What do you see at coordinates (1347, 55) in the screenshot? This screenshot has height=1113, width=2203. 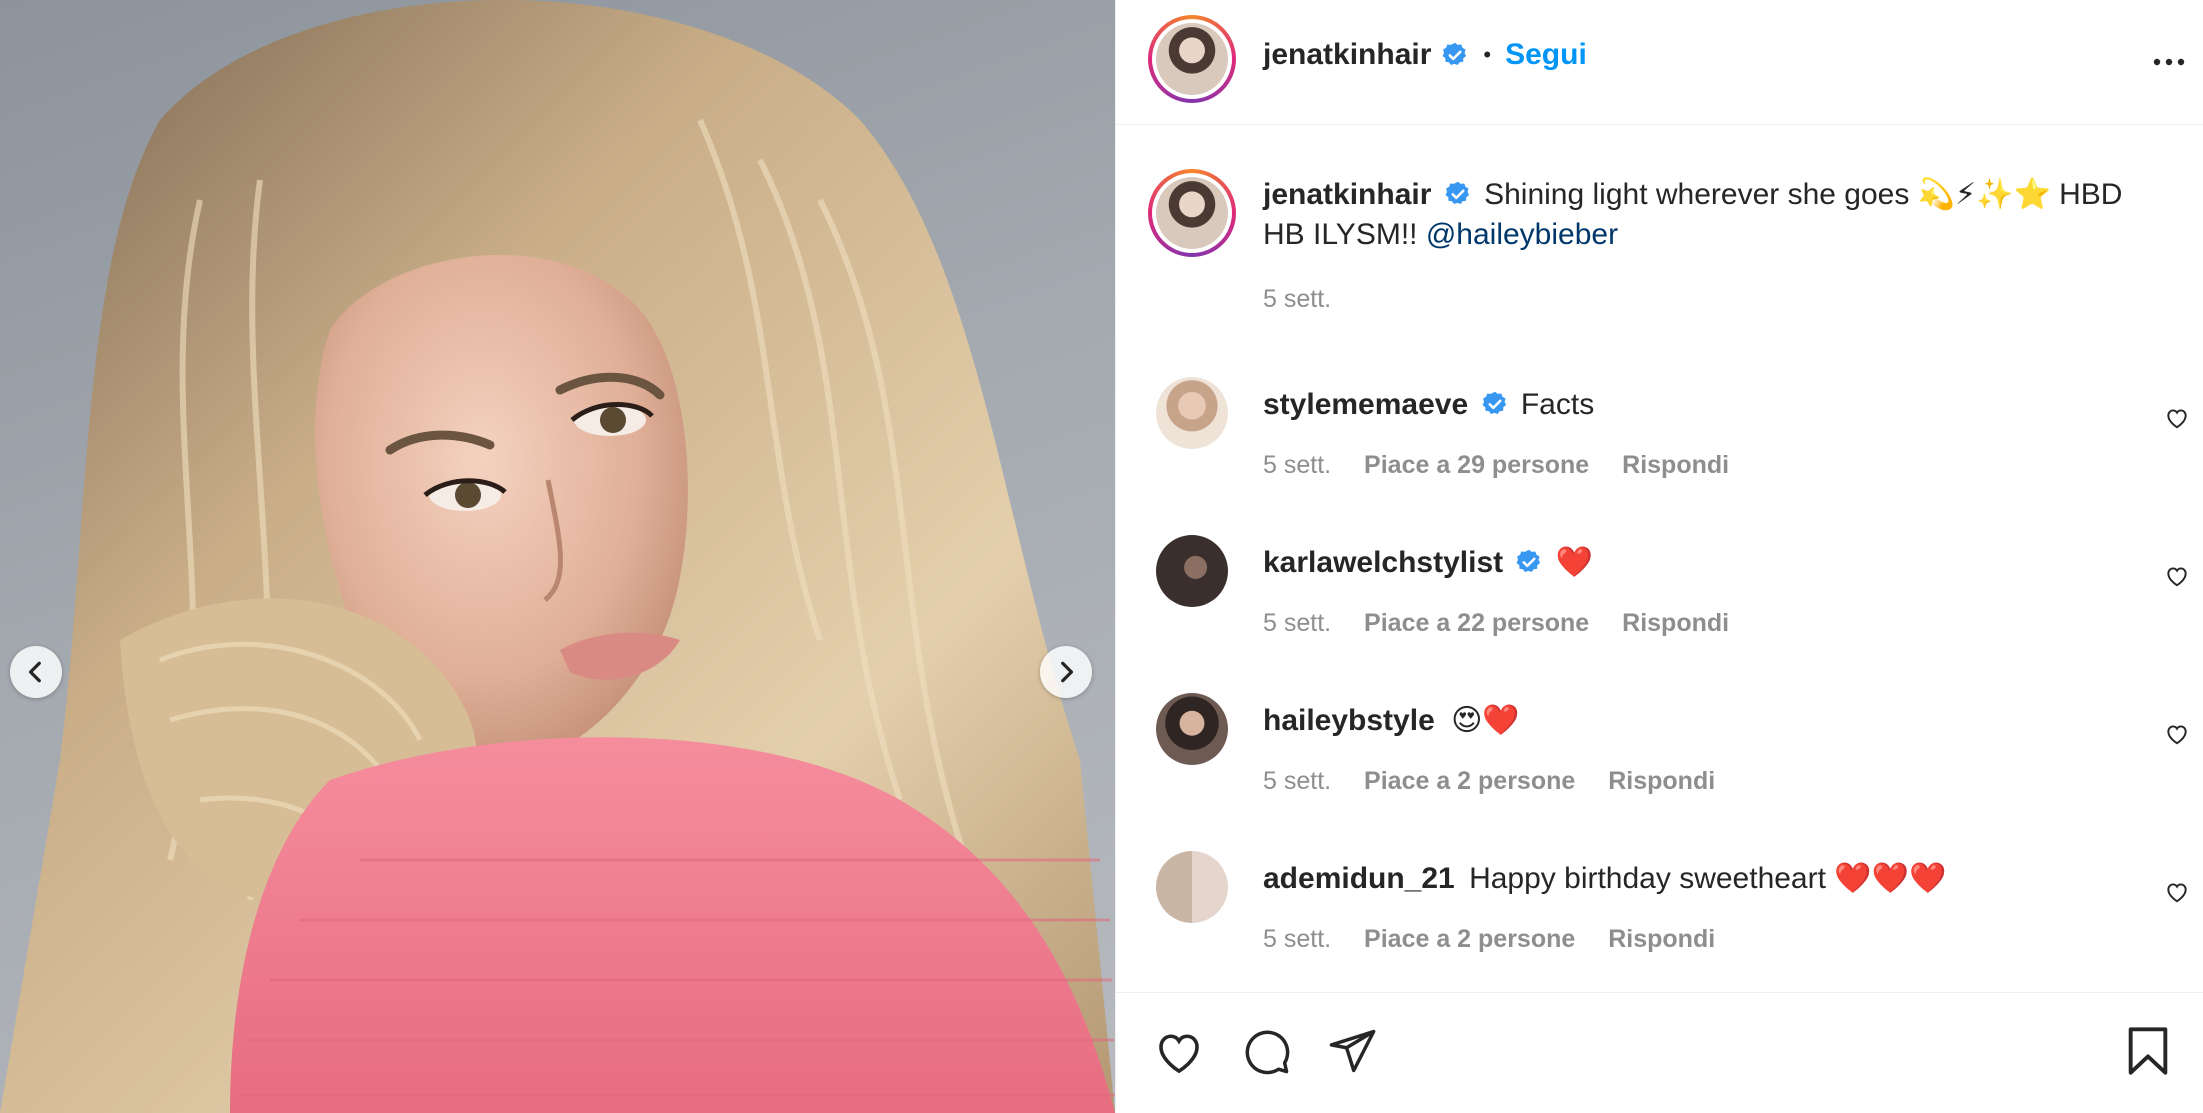 I see `author-username: jenatkinhair` at bounding box center [1347, 55].